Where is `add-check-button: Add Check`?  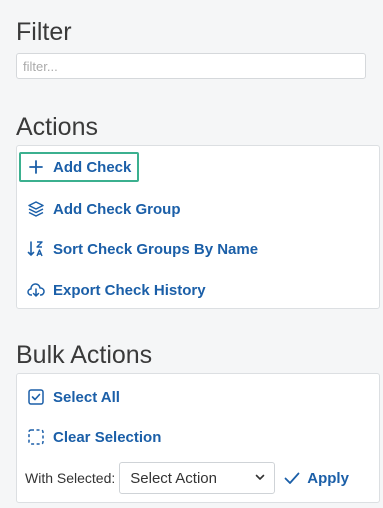
add-check-button: Add Check is located at coordinates (79, 167).